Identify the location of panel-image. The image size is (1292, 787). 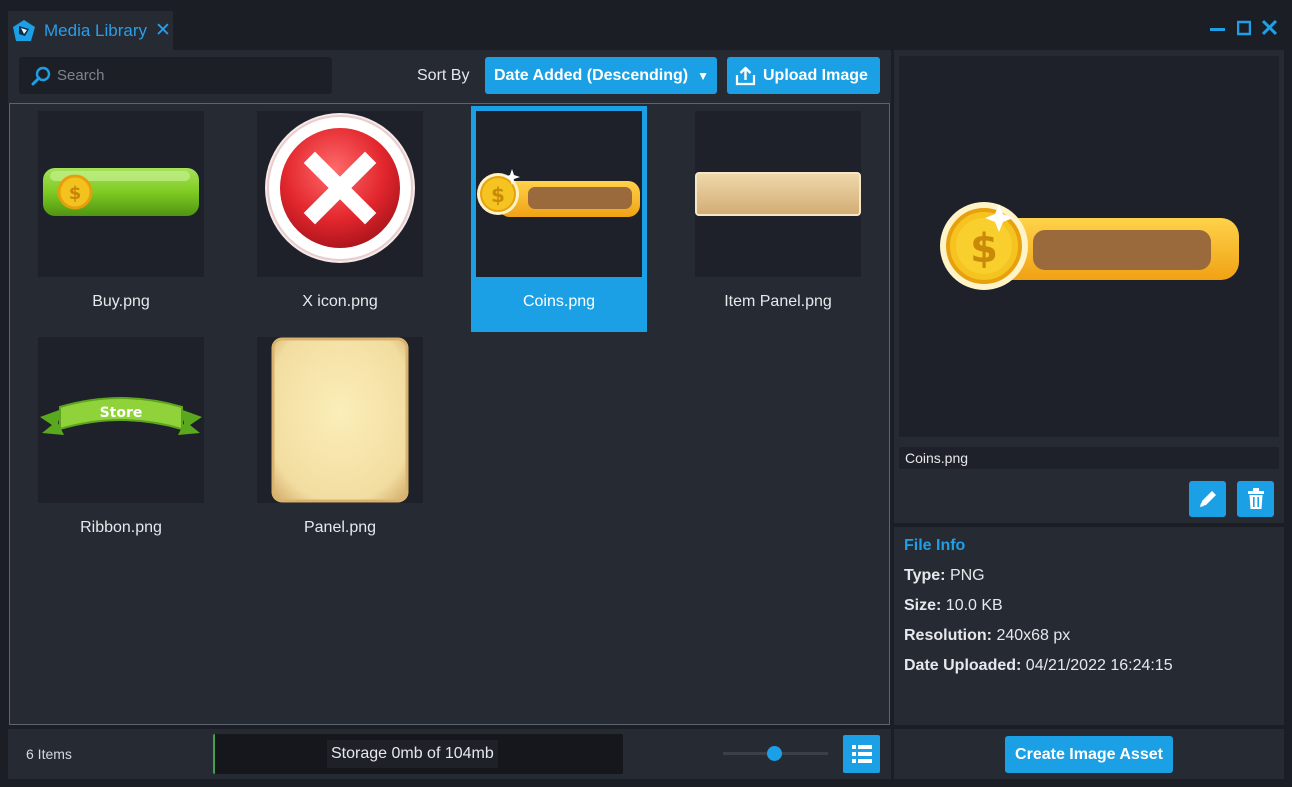
(340, 420).